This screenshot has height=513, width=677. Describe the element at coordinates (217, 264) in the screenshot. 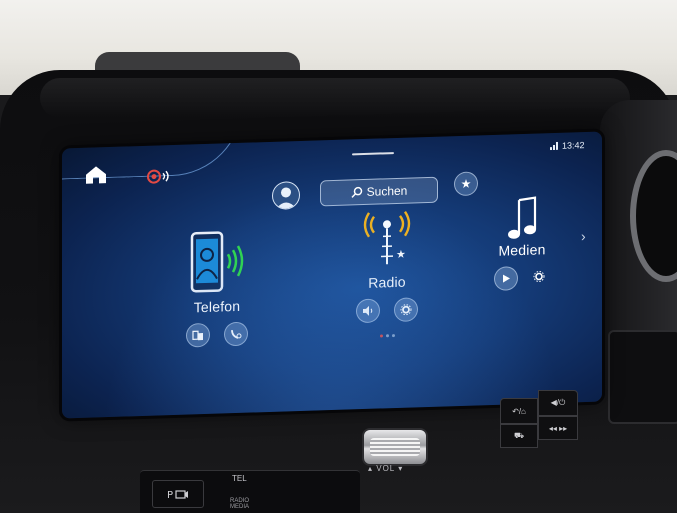

I see `phone-icon` at that location.